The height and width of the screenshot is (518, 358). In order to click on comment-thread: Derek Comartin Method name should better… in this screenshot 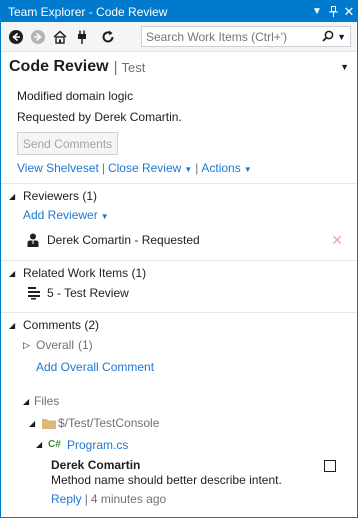, I will do `click(179, 483)`.